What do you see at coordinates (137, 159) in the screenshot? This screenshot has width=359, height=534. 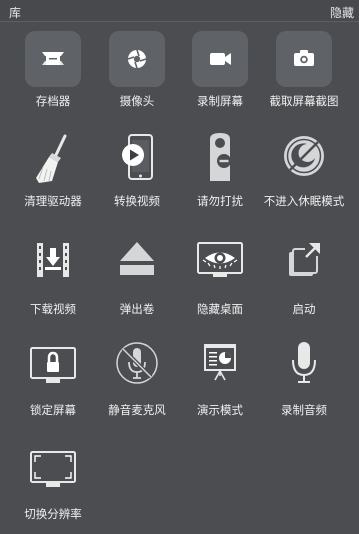 I see `phone-play-icon` at bounding box center [137, 159].